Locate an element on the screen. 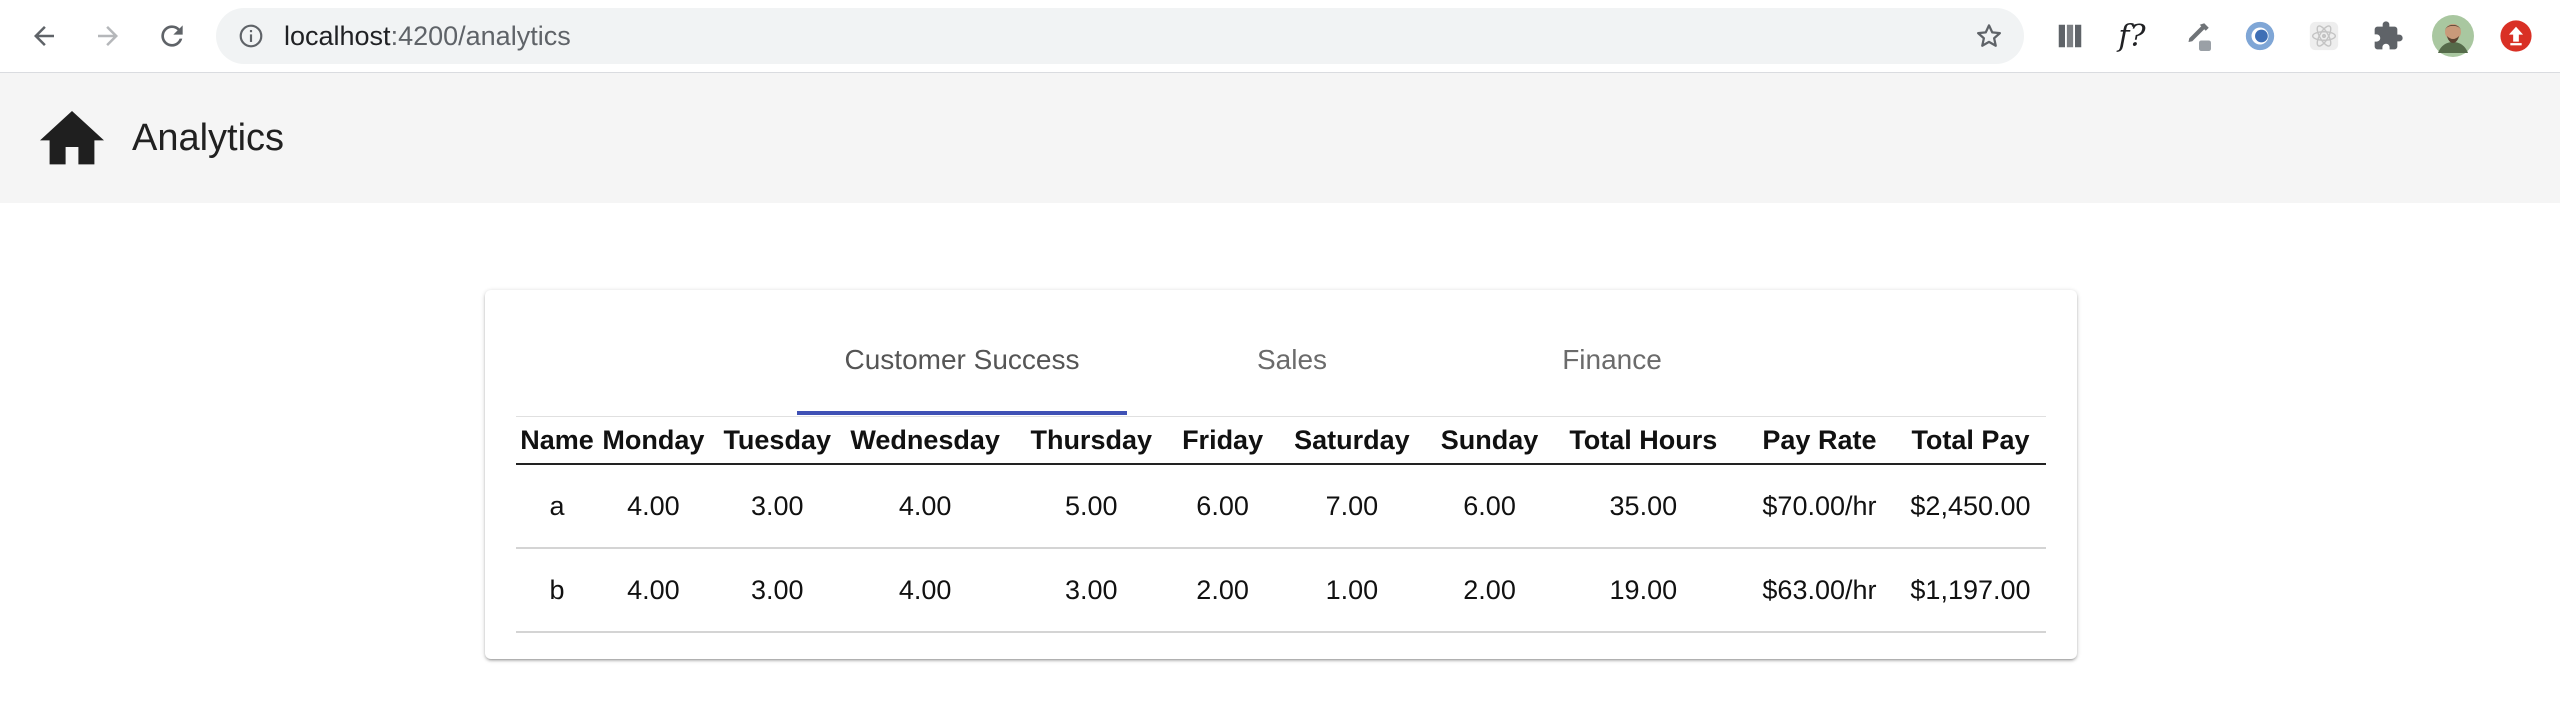 This screenshot has width=2560, height=718. address-bar: localhost:4200/analytics is located at coordinates (1120, 36).